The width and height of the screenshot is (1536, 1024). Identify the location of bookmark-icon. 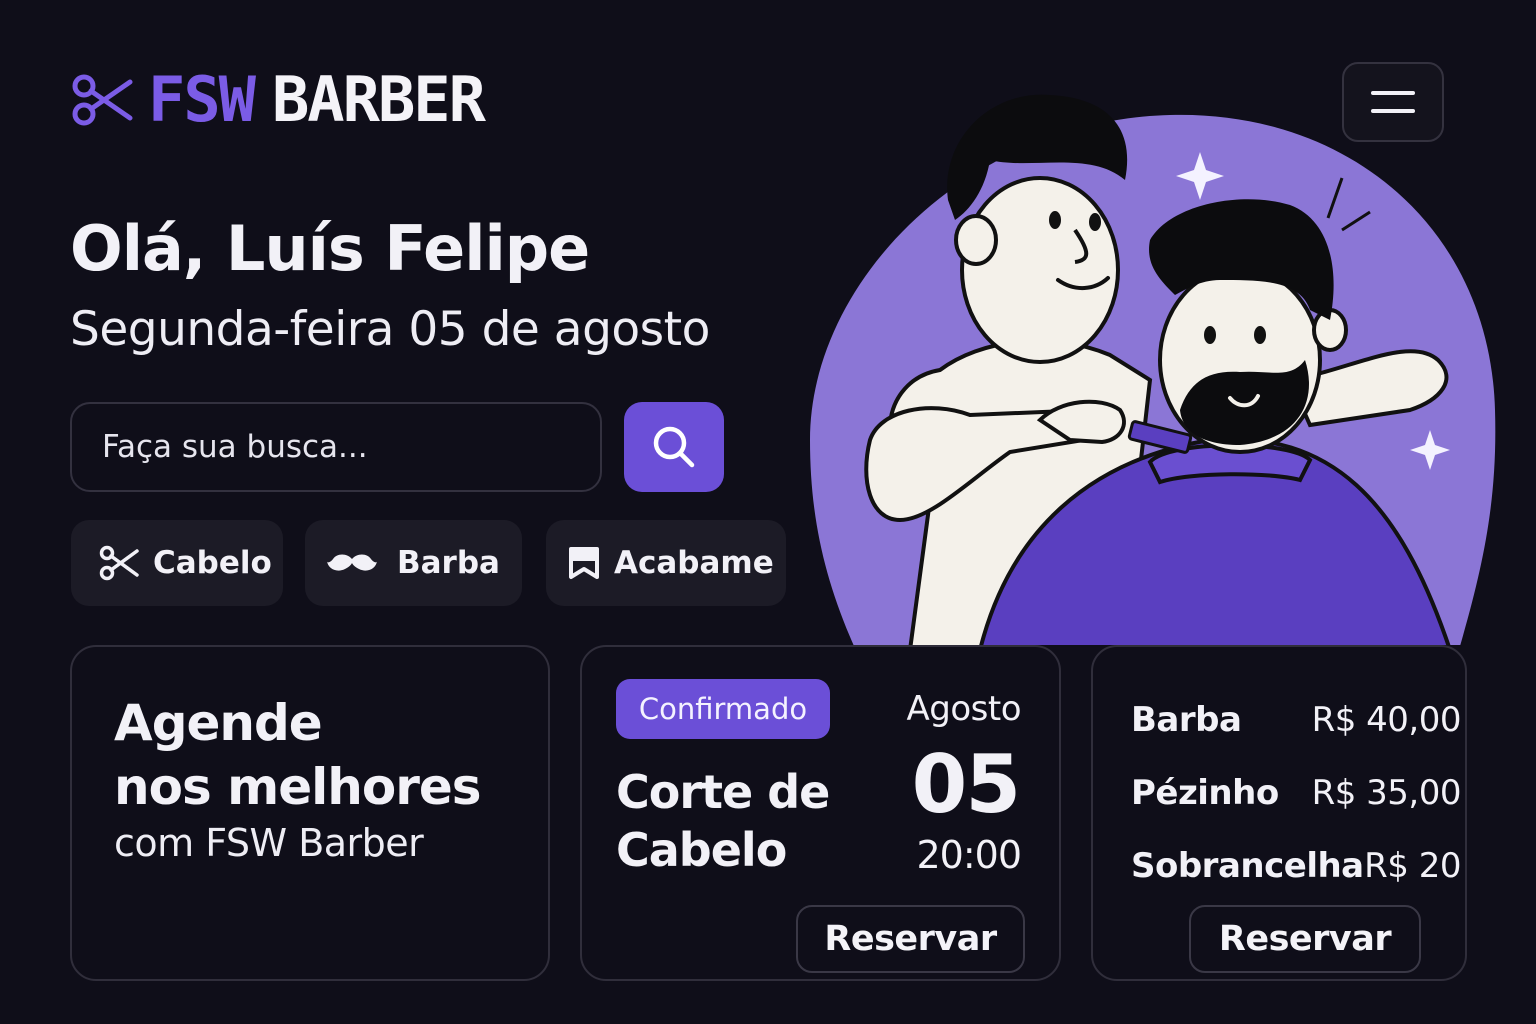
(584, 563).